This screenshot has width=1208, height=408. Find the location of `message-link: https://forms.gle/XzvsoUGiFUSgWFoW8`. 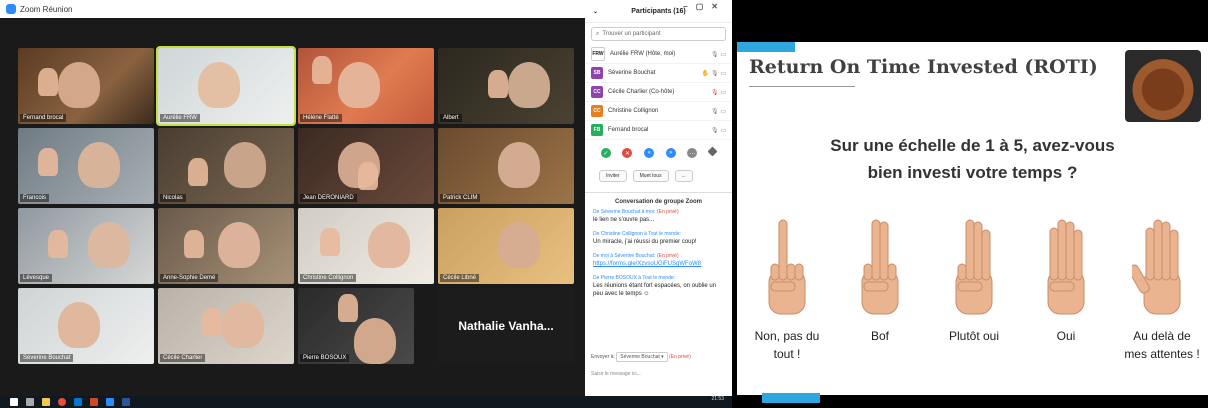

message-link: https://forms.gle/XzvsoUGiFUSgWFoW8 is located at coordinates (647, 264).